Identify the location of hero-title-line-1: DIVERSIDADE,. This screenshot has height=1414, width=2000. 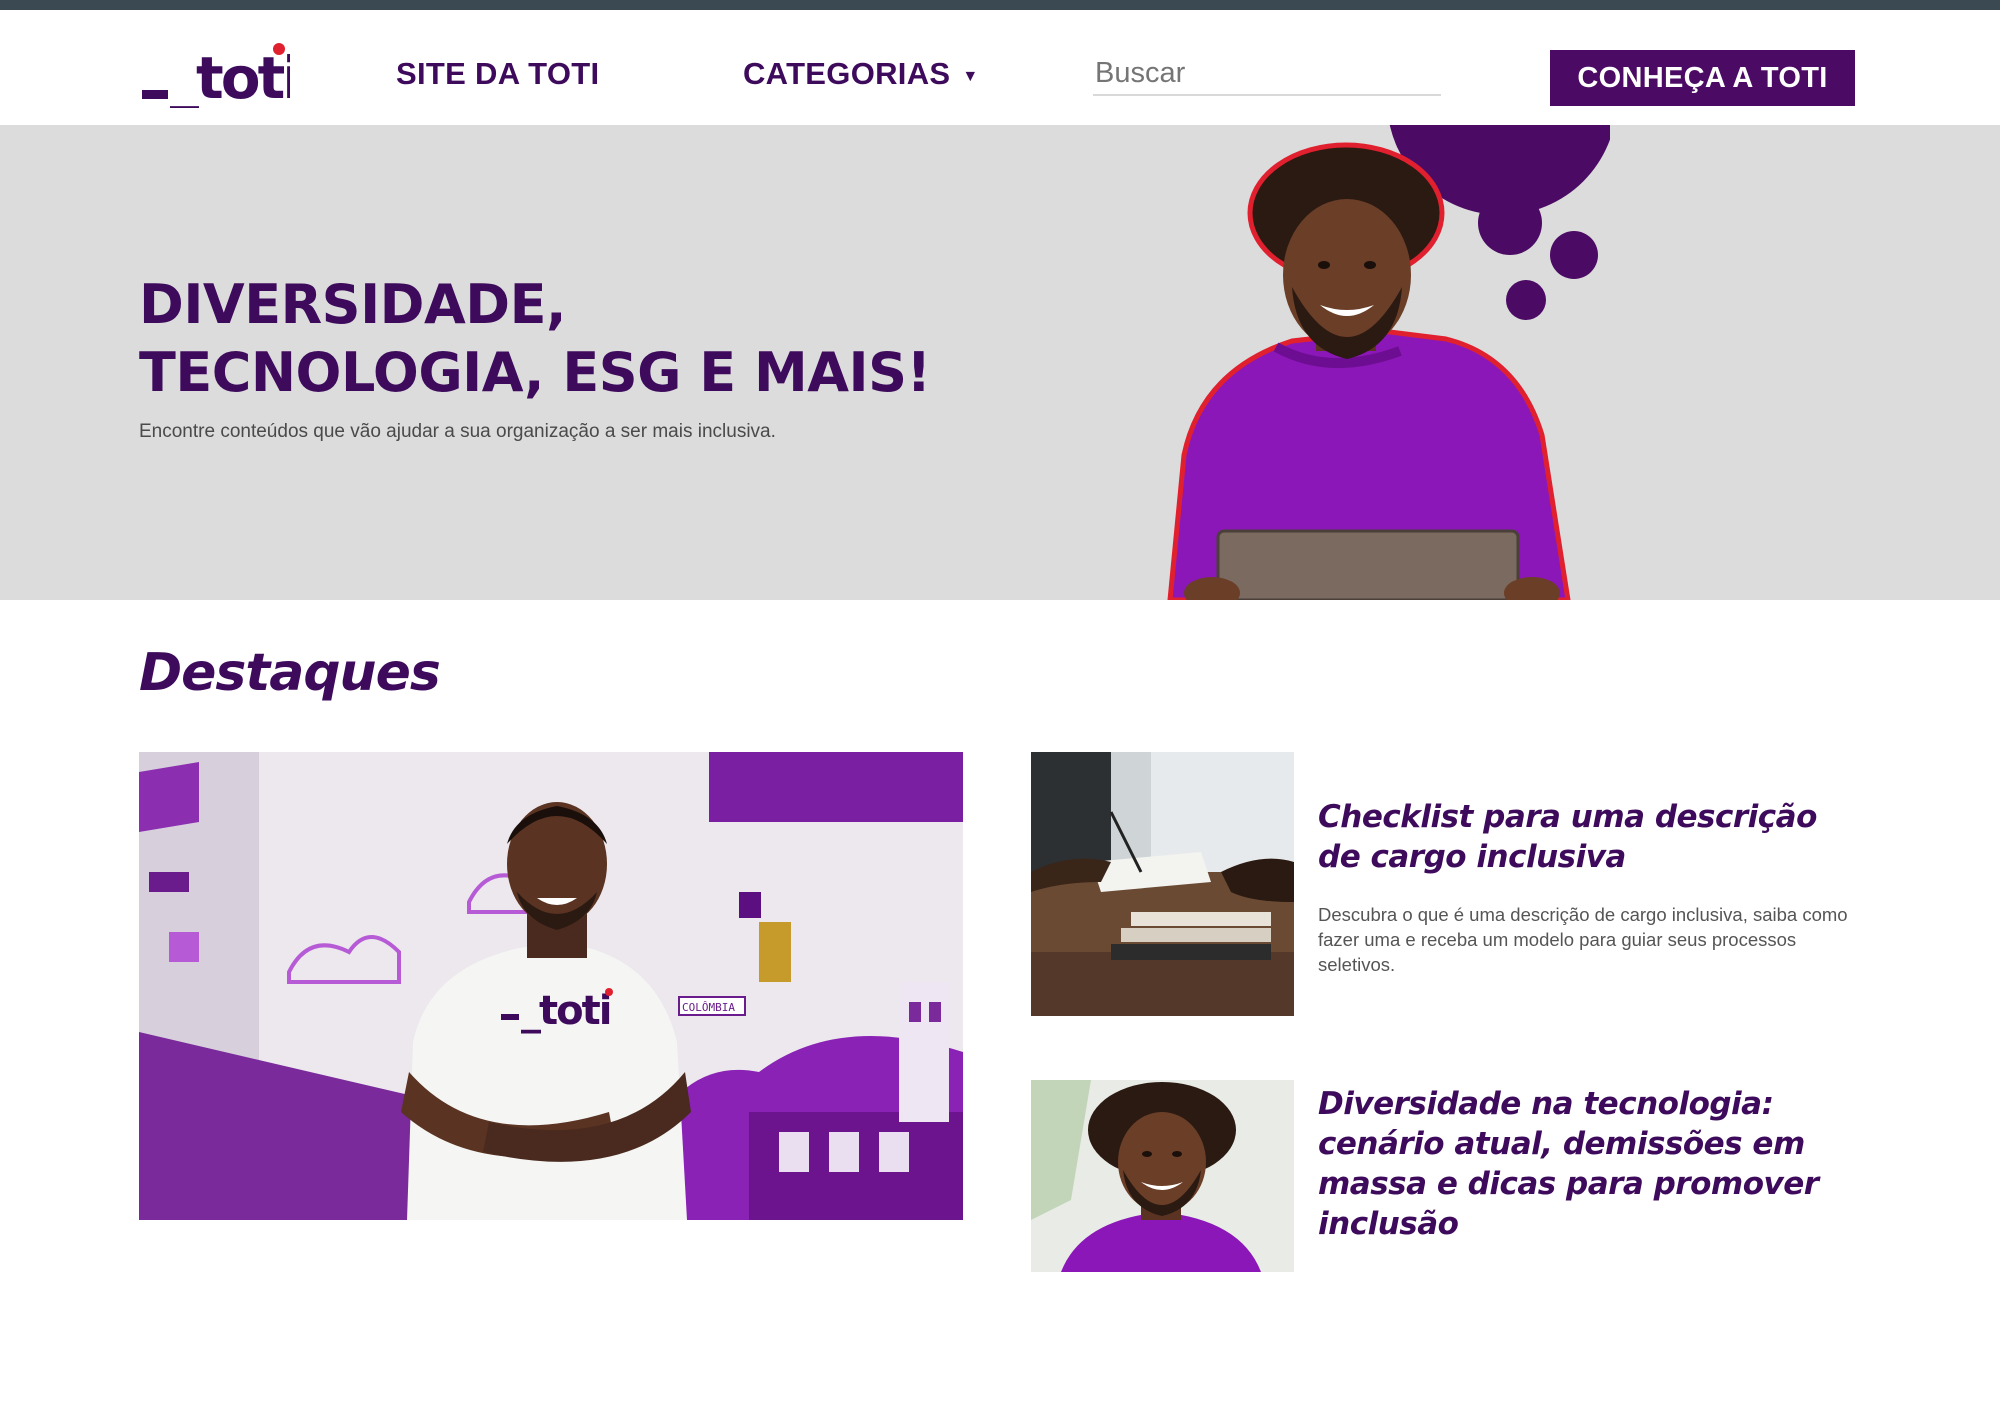
(353, 304).